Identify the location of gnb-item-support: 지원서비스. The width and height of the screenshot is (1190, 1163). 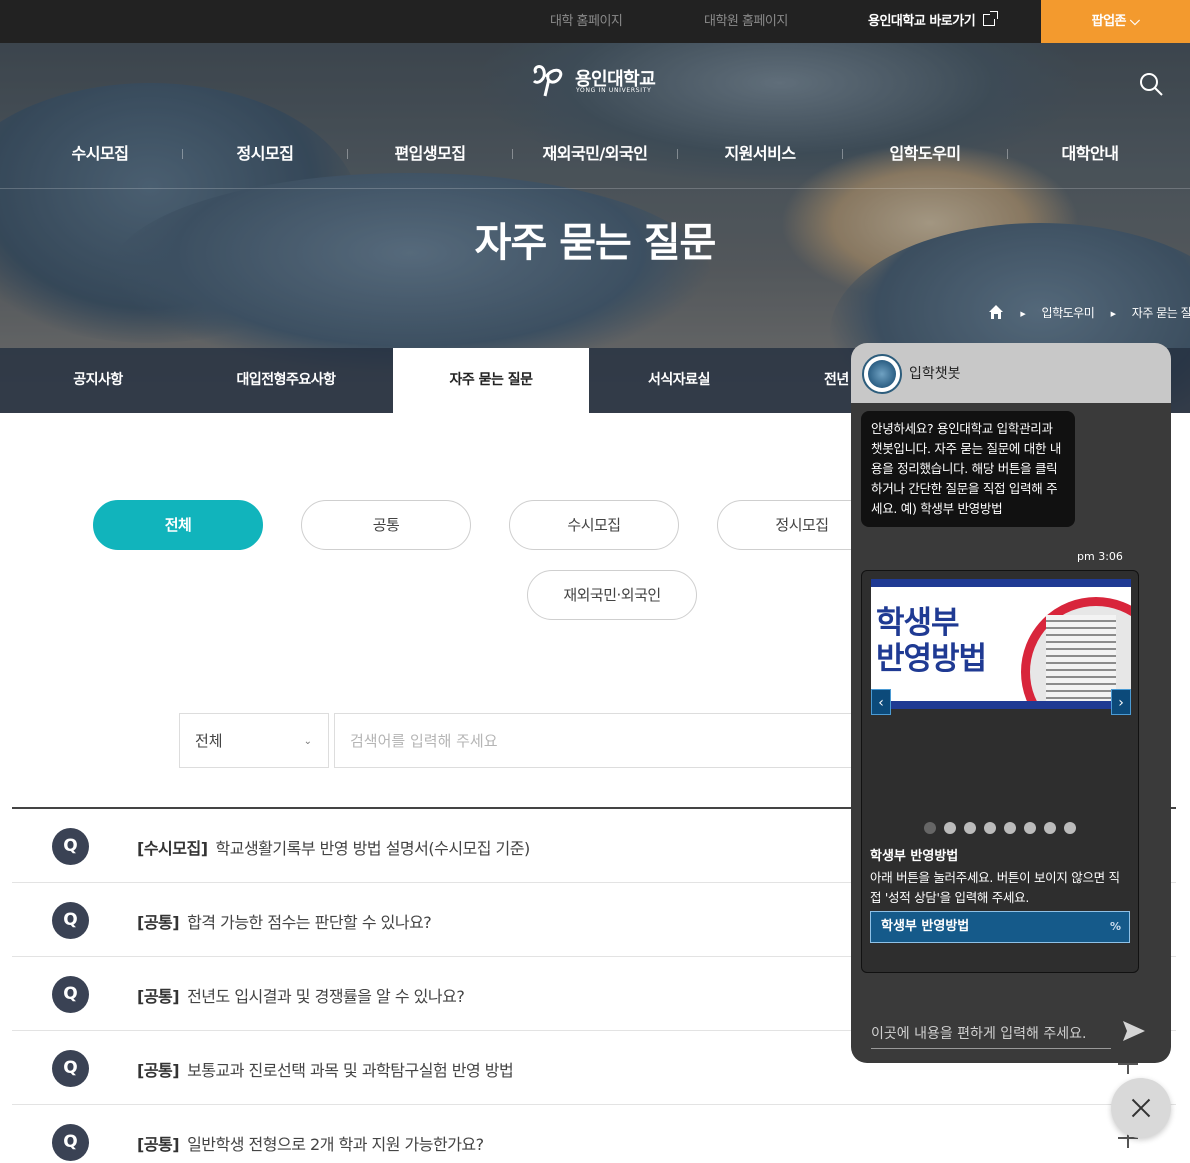
(760, 153).